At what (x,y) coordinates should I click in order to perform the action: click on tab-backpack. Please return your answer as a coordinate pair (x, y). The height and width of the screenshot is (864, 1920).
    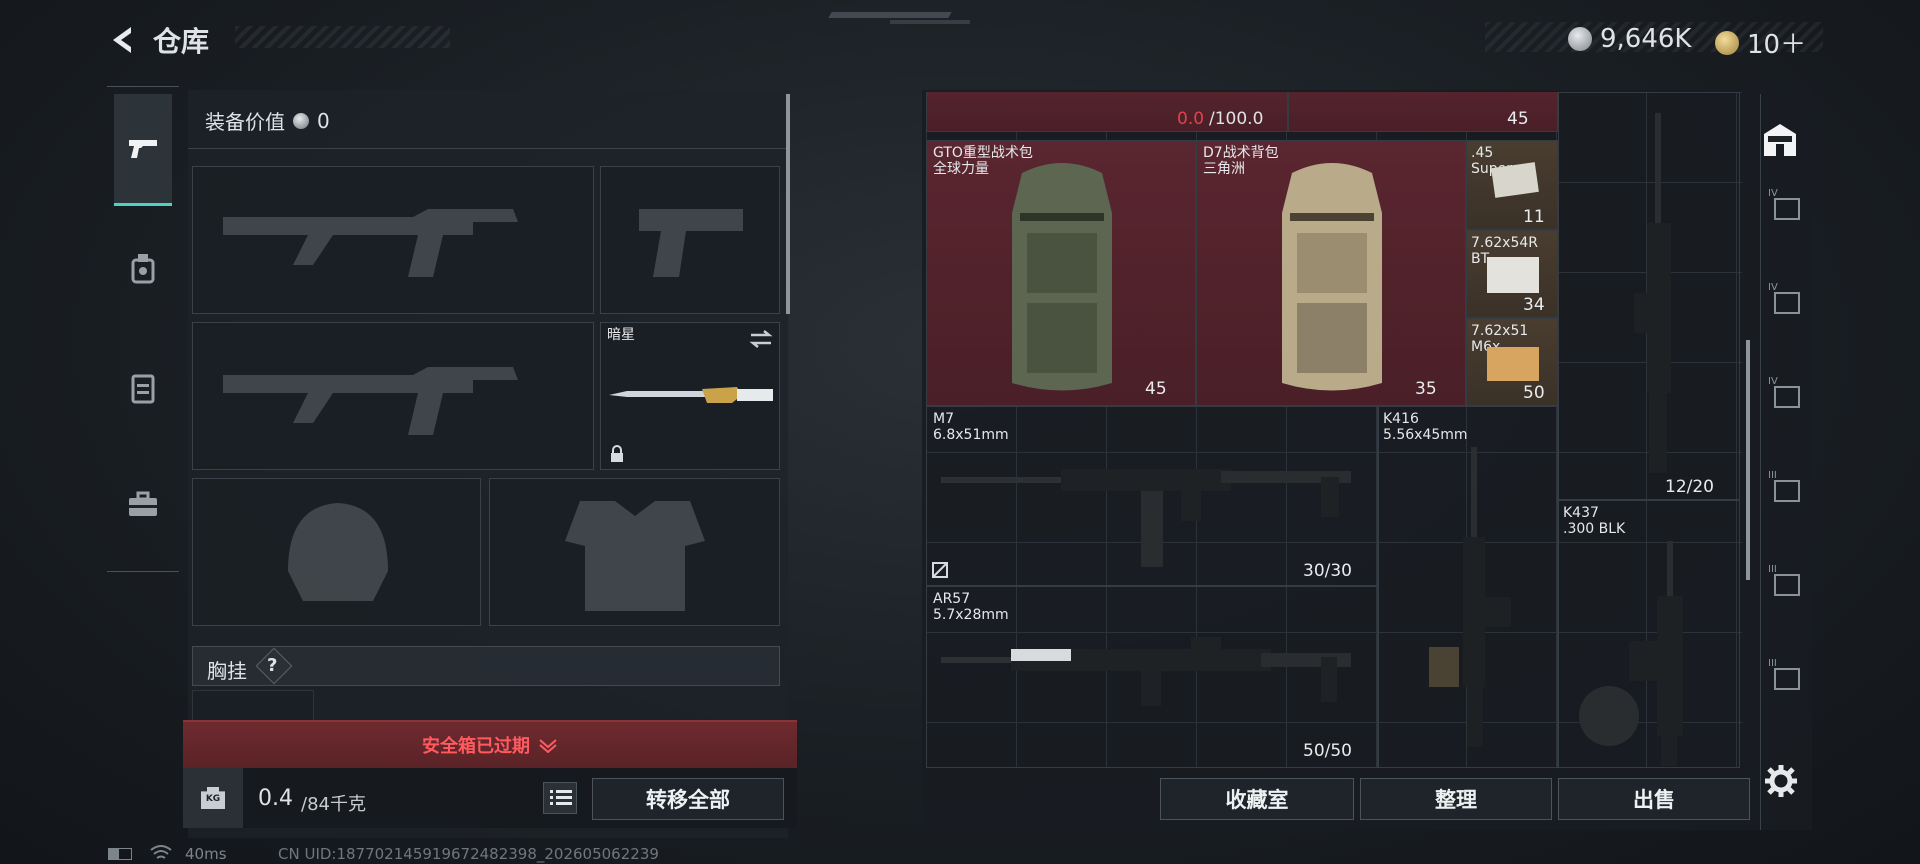
    Looking at the image, I should click on (143, 387).